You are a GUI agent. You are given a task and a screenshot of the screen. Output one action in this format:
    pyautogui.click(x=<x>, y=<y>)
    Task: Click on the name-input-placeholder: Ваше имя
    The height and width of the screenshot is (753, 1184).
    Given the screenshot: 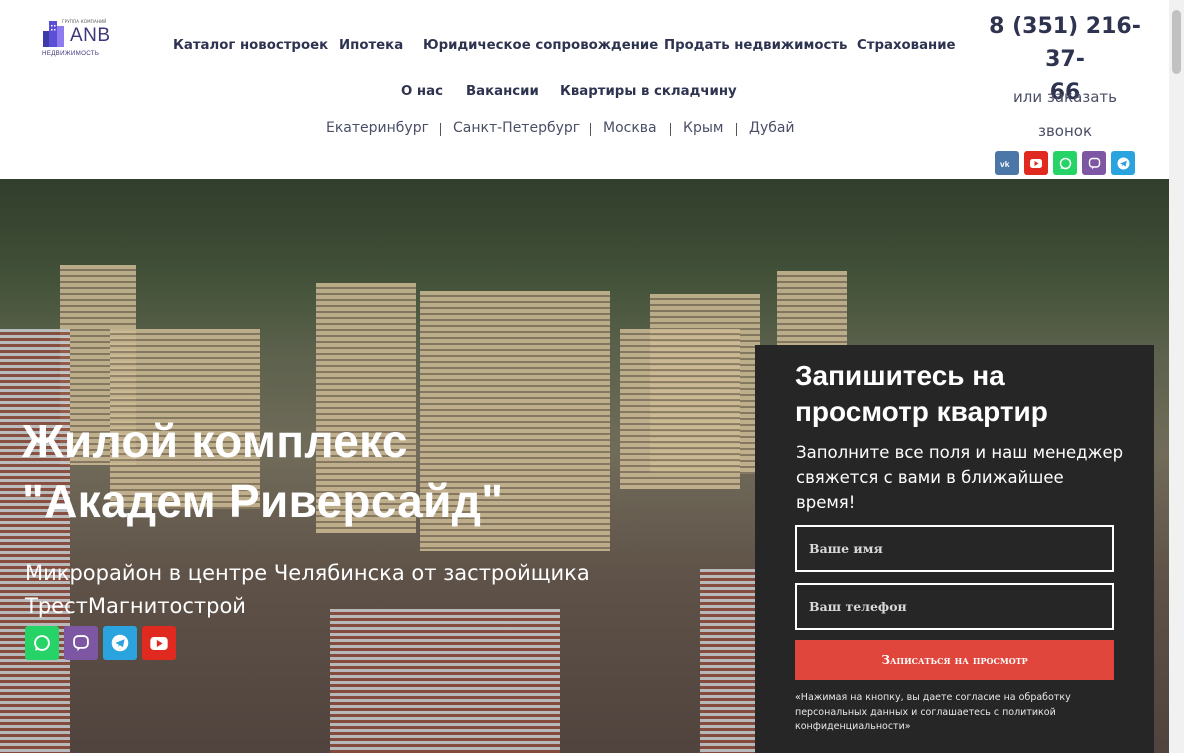 What is the action you would take?
    pyautogui.click(x=846, y=548)
    